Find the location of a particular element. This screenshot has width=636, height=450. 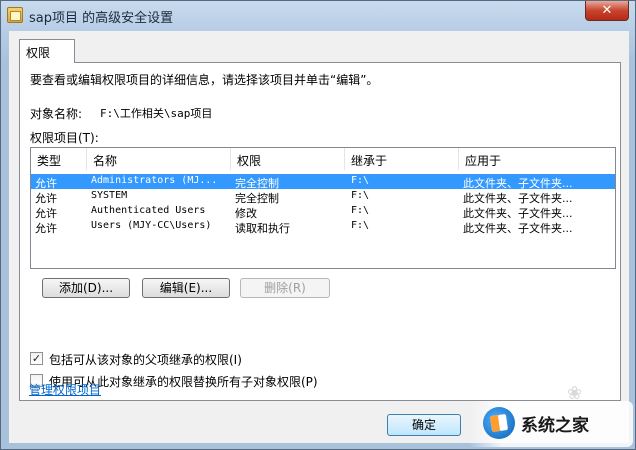

remove-button: 删除(R) is located at coordinates (285, 288).